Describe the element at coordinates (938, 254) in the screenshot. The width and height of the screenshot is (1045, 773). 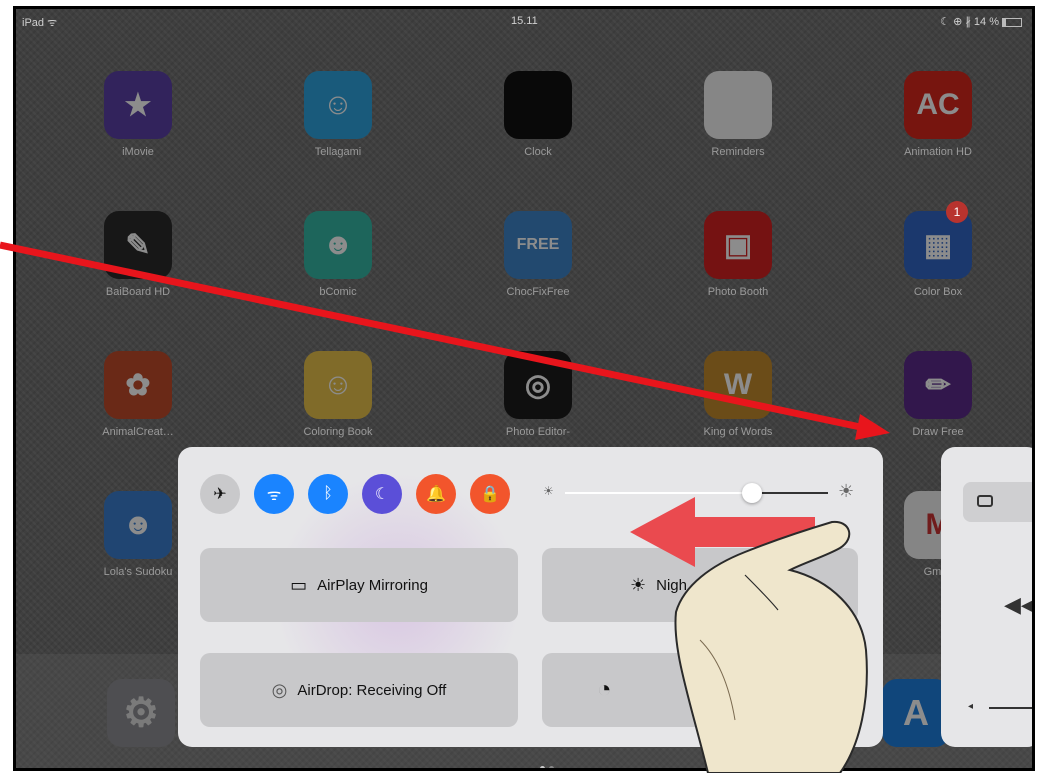
I see `app-color-box: ▦ Color Box` at that location.